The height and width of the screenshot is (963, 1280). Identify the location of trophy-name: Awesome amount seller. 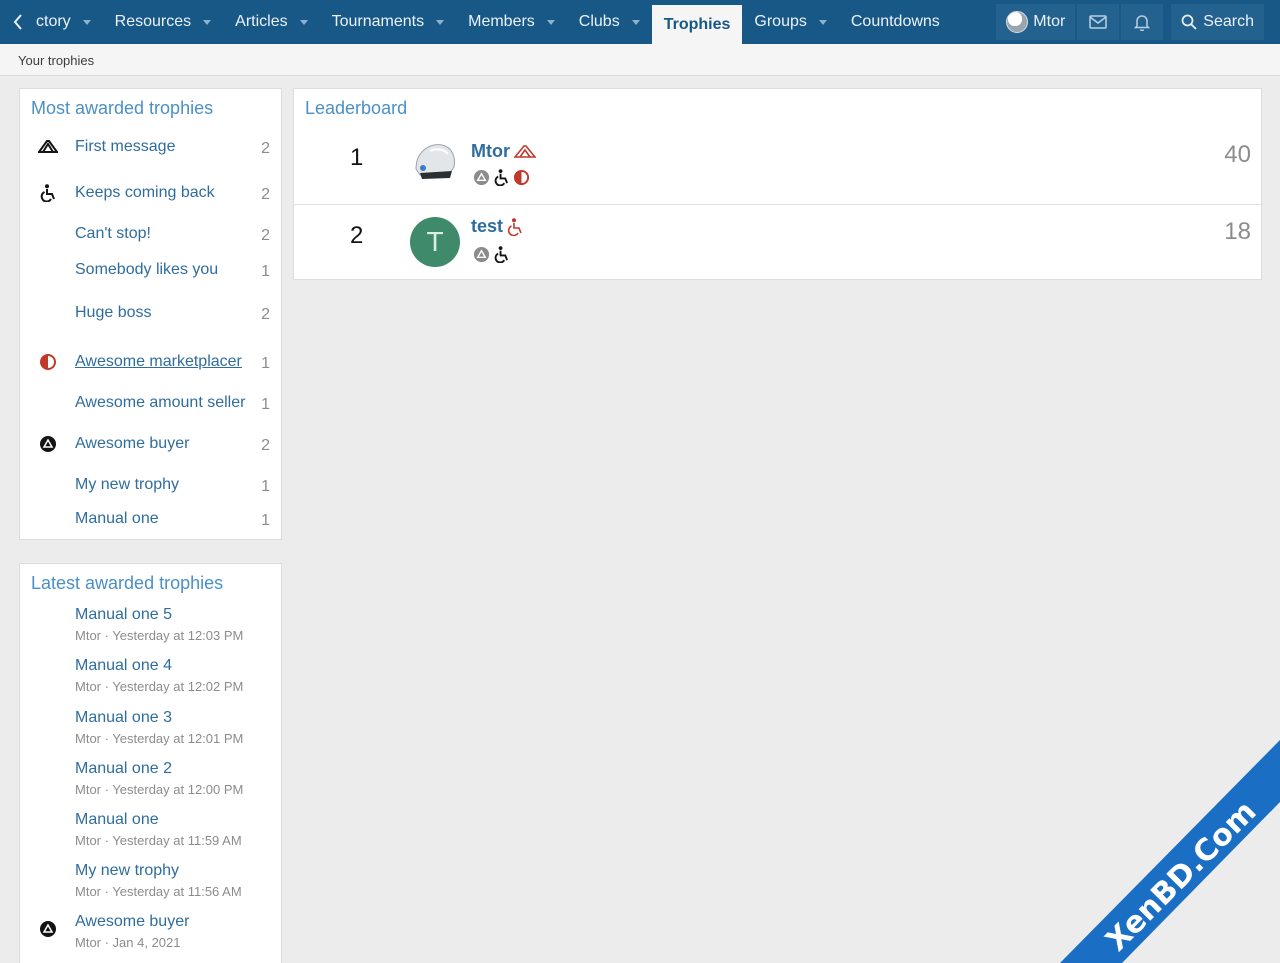
(160, 403).